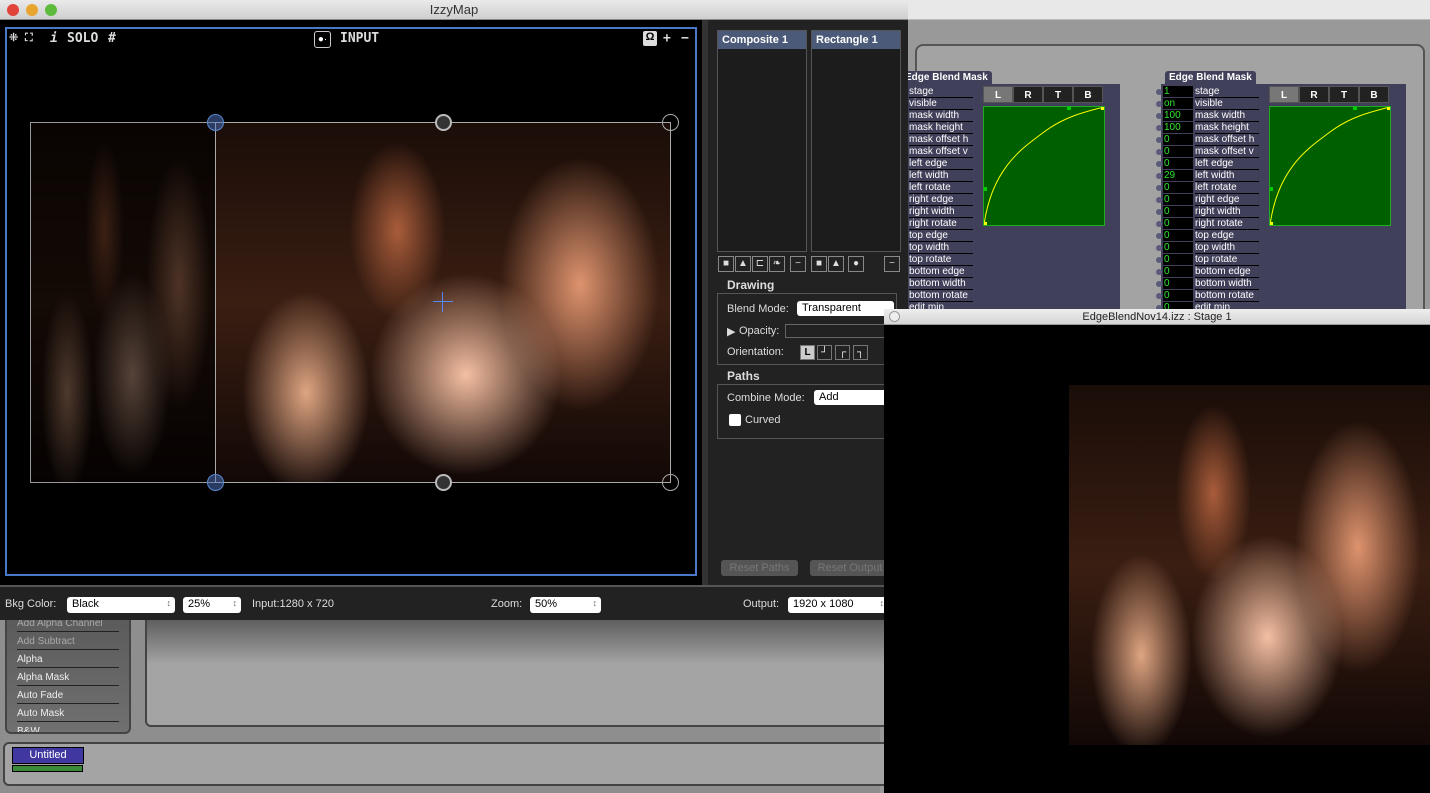 The width and height of the screenshot is (1430, 793). Describe the element at coordinates (856, 264) in the screenshot. I see `add-circle-icon: ●` at that location.